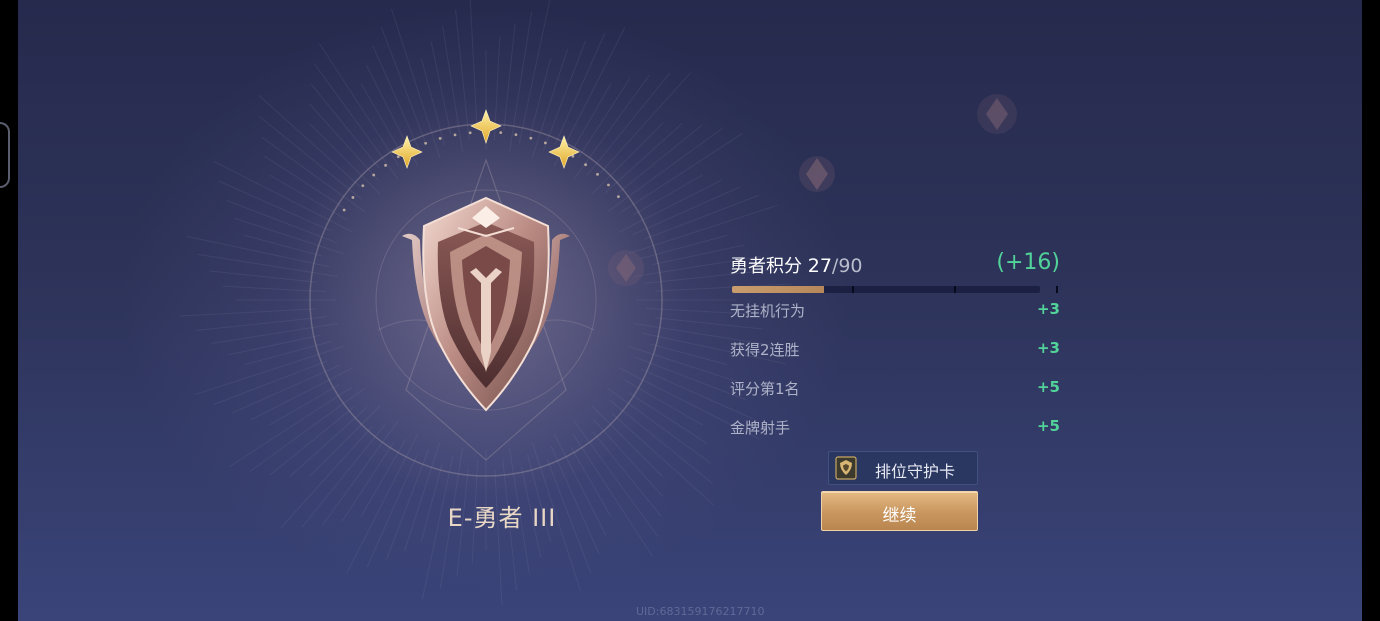 Image resolution: width=1380 pixels, height=621 pixels. I want to click on bonus-row: 评分第1名 +5, so click(895, 397).